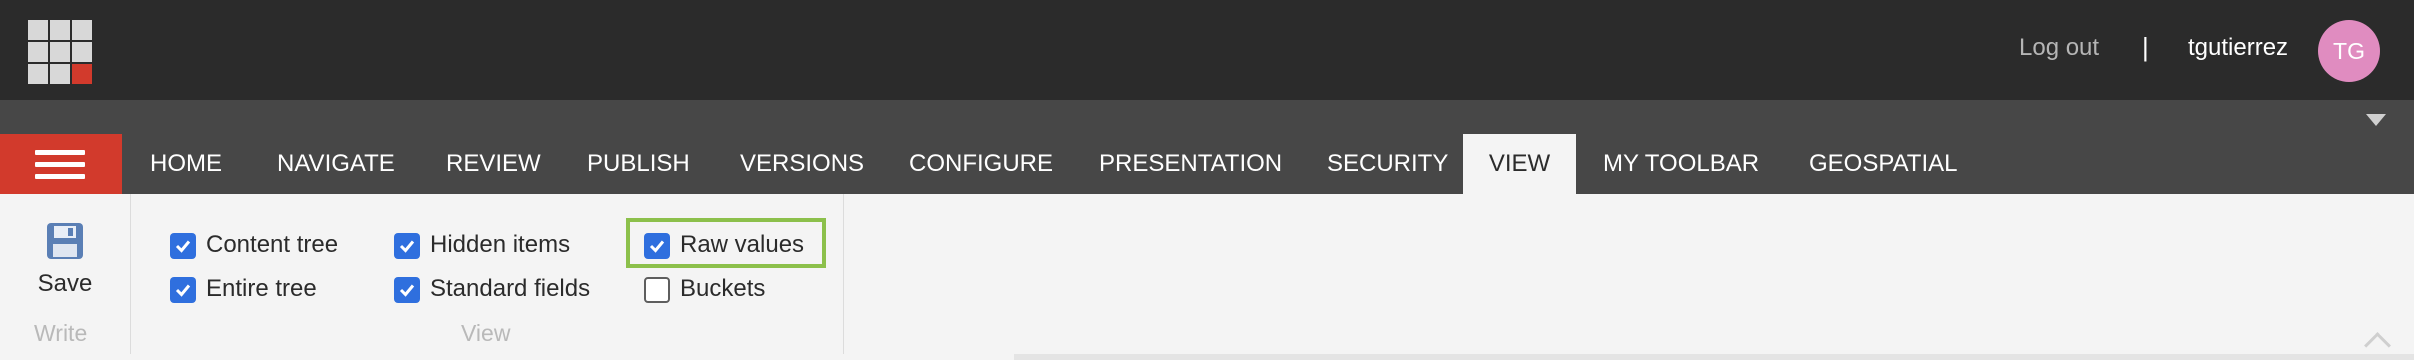 The height and width of the screenshot is (360, 2414). What do you see at coordinates (2349, 51) in the screenshot?
I see `avatar: TG` at bounding box center [2349, 51].